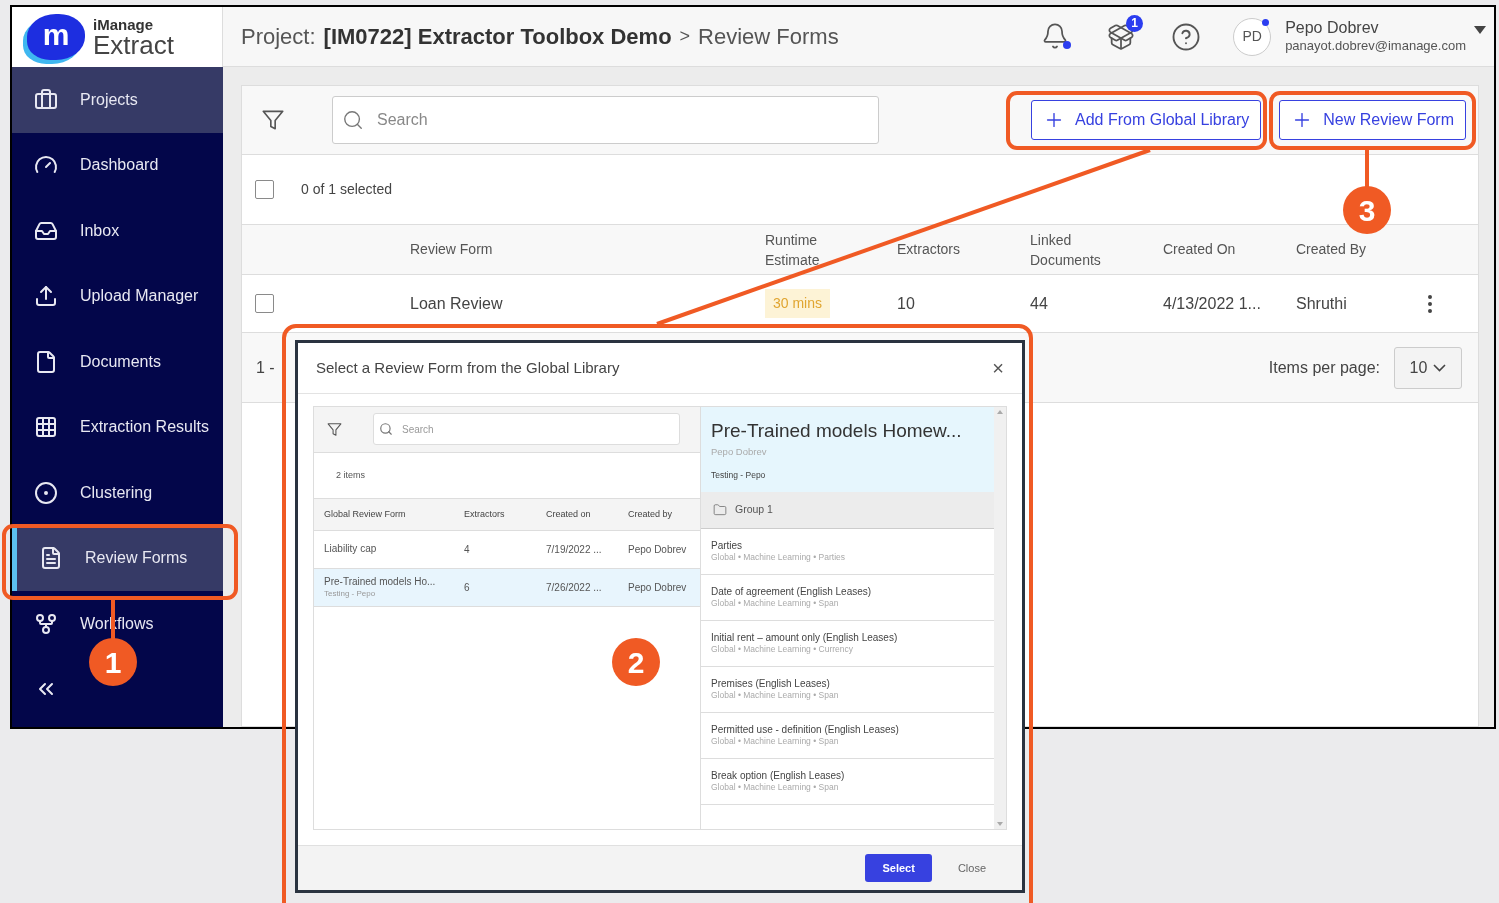 This screenshot has width=1499, height=903. Describe the element at coordinates (1367, 168) in the screenshot. I see `leader-line` at that location.